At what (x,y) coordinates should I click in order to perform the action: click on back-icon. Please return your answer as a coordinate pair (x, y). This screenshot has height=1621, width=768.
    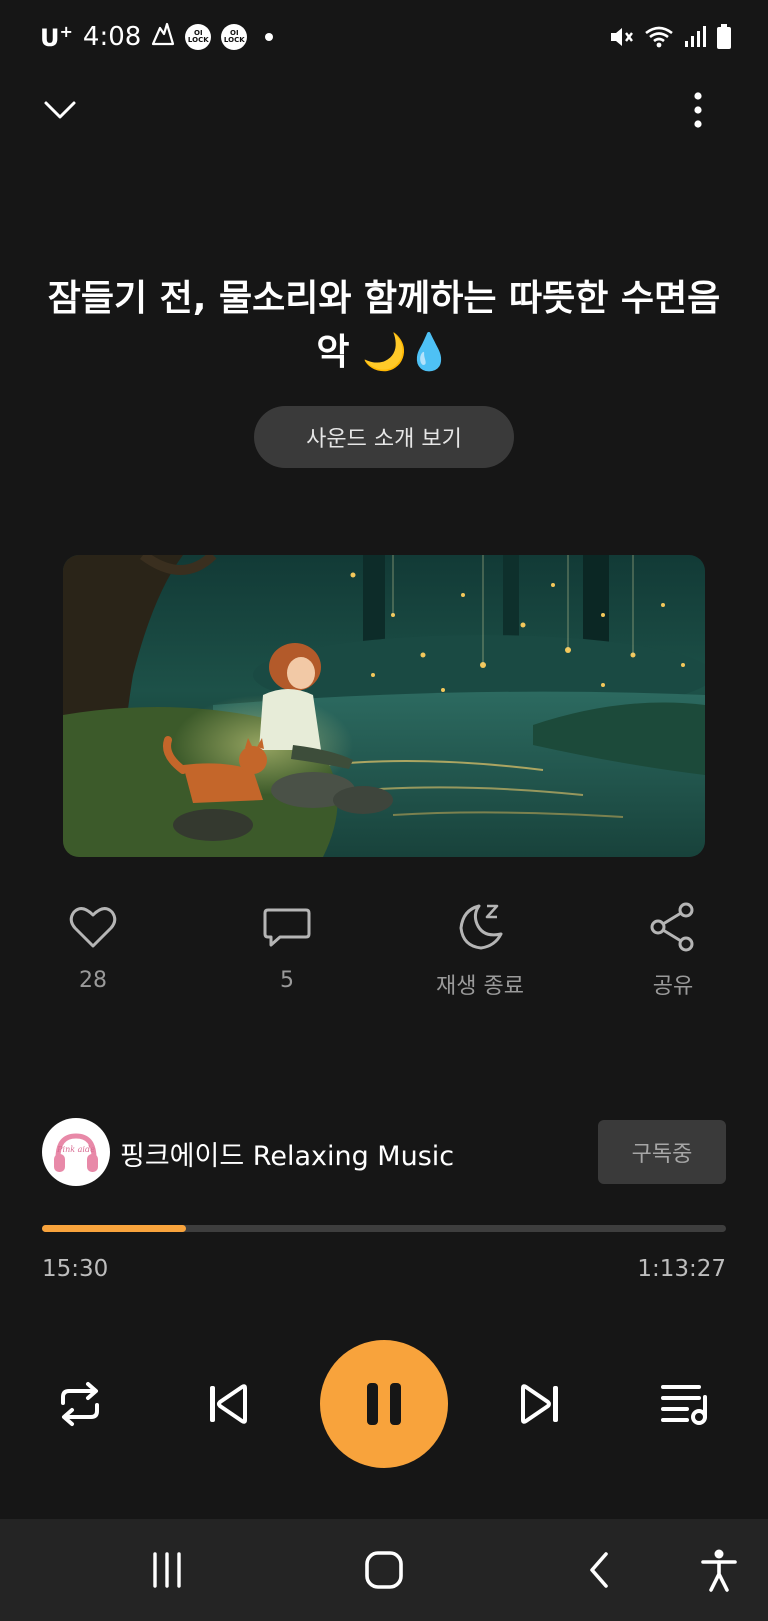
    Looking at the image, I should click on (599, 1570).